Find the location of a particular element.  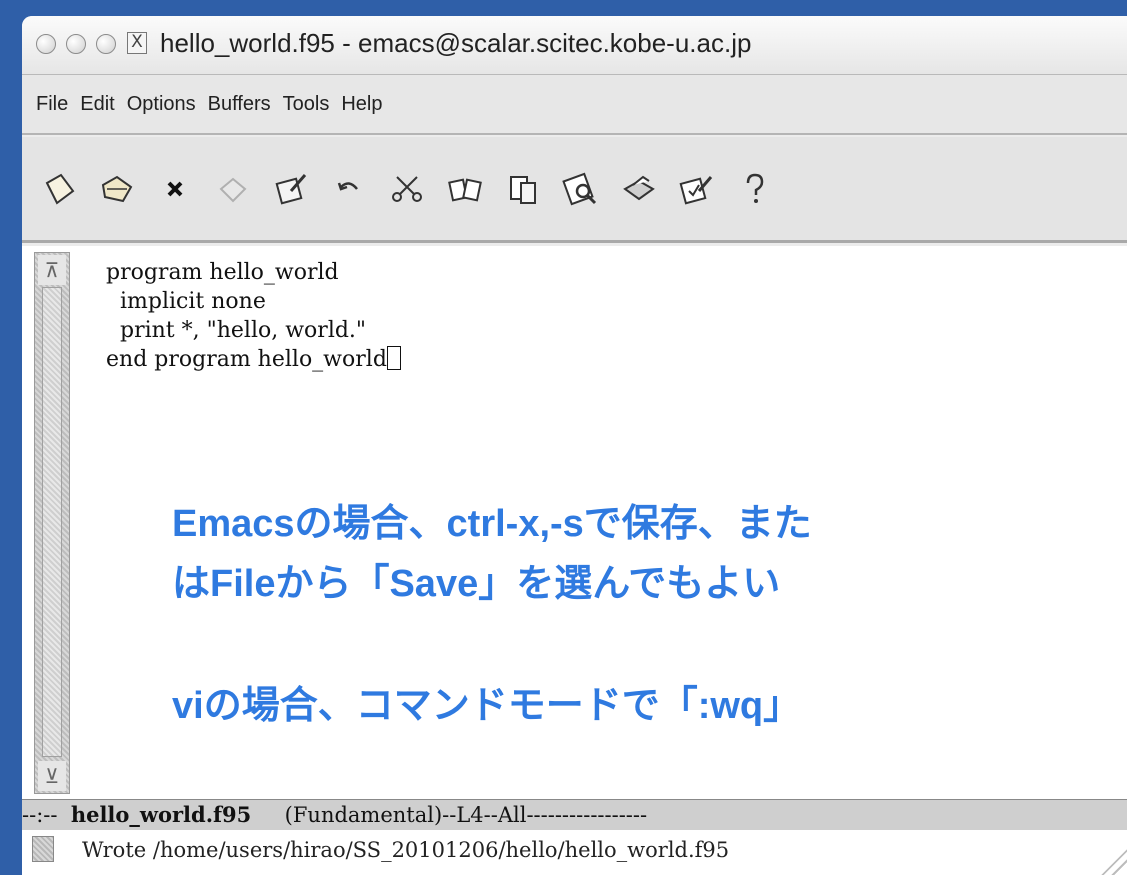

search-icon is located at coordinates (581, 189).